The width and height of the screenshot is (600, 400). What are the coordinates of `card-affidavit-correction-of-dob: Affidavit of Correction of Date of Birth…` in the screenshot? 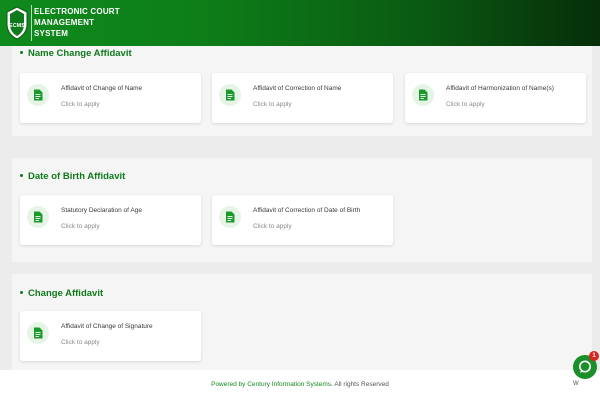 It's located at (302, 220).